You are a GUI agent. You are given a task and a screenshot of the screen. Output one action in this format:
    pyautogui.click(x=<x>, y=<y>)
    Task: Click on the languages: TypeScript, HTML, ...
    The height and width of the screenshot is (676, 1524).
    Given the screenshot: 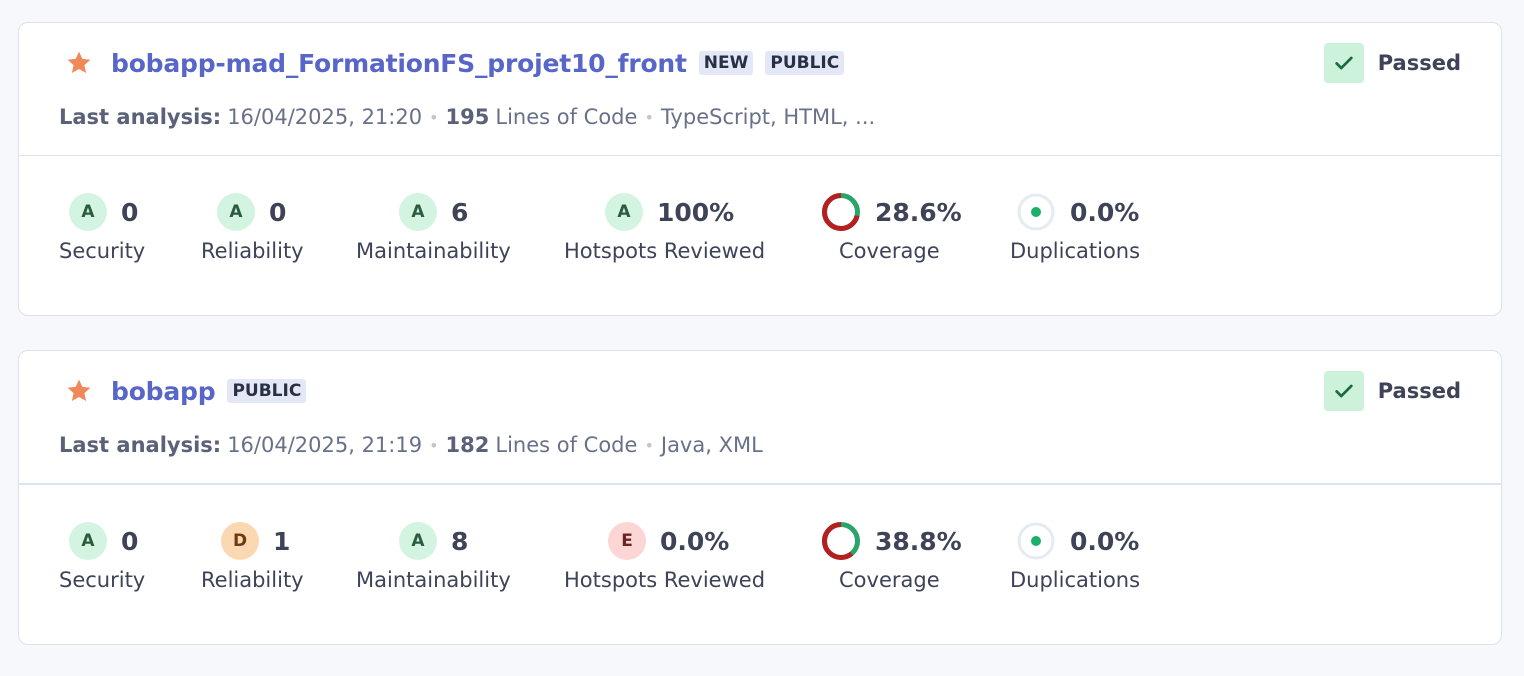 What is the action you would take?
    pyautogui.click(x=768, y=117)
    